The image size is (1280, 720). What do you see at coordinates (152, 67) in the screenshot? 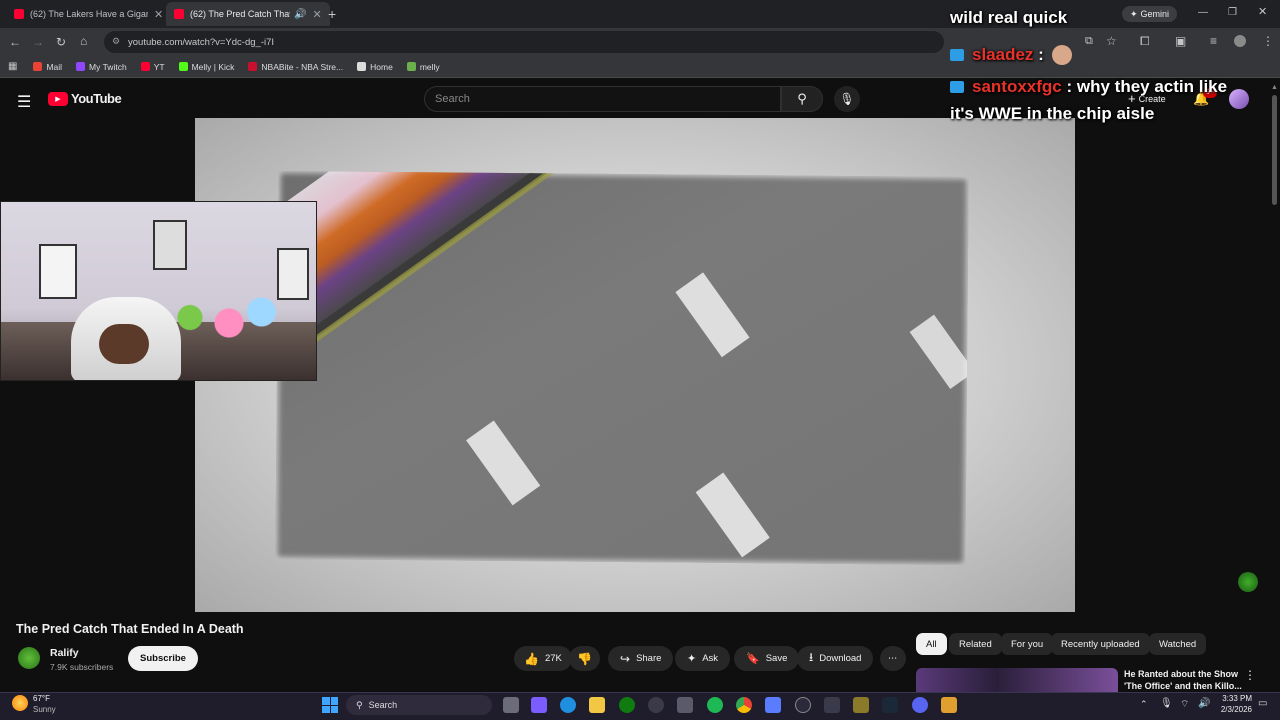
I see `bookmark-yt: YT` at bounding box center [152, 67].